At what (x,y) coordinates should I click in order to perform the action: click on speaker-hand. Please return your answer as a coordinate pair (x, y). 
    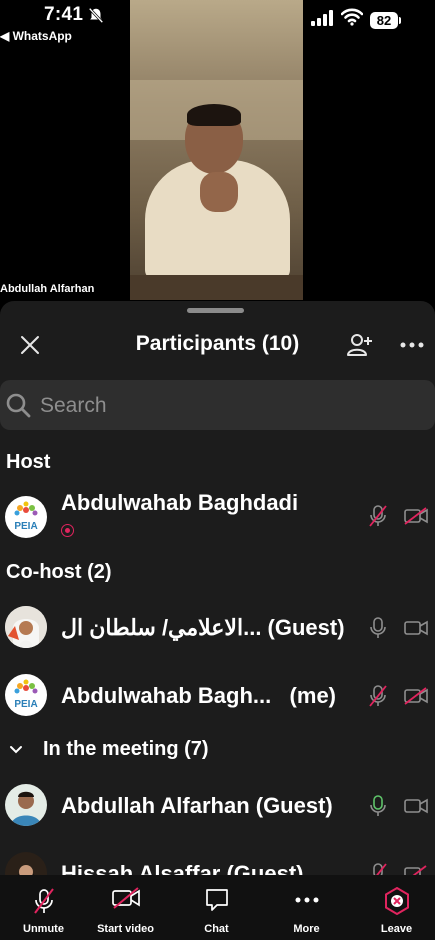
    Looking at the image, I should click on (219, 192).